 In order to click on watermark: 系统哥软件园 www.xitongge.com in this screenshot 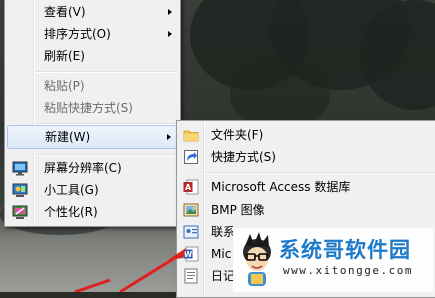, I will do `click(333, 260)`.